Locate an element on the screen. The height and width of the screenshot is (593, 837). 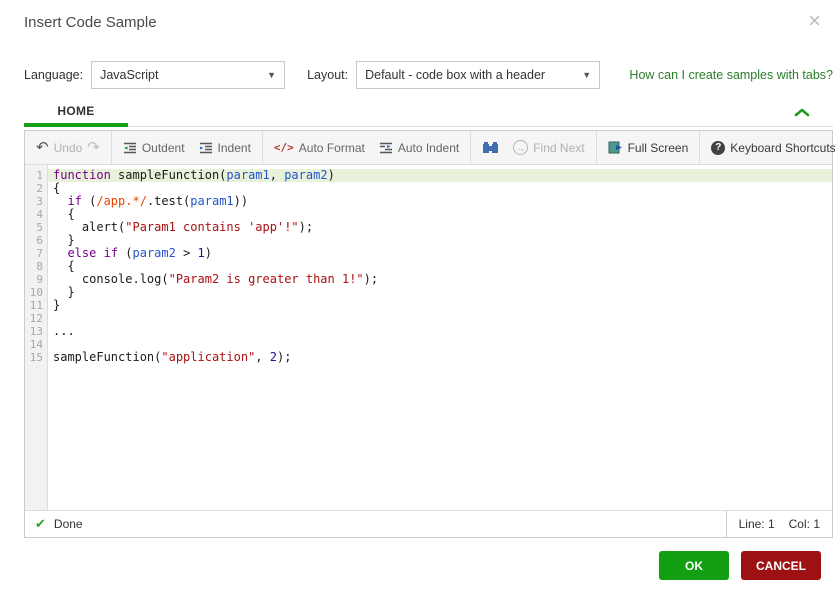
chevron-up-icon is located at coordinates (802, 112).